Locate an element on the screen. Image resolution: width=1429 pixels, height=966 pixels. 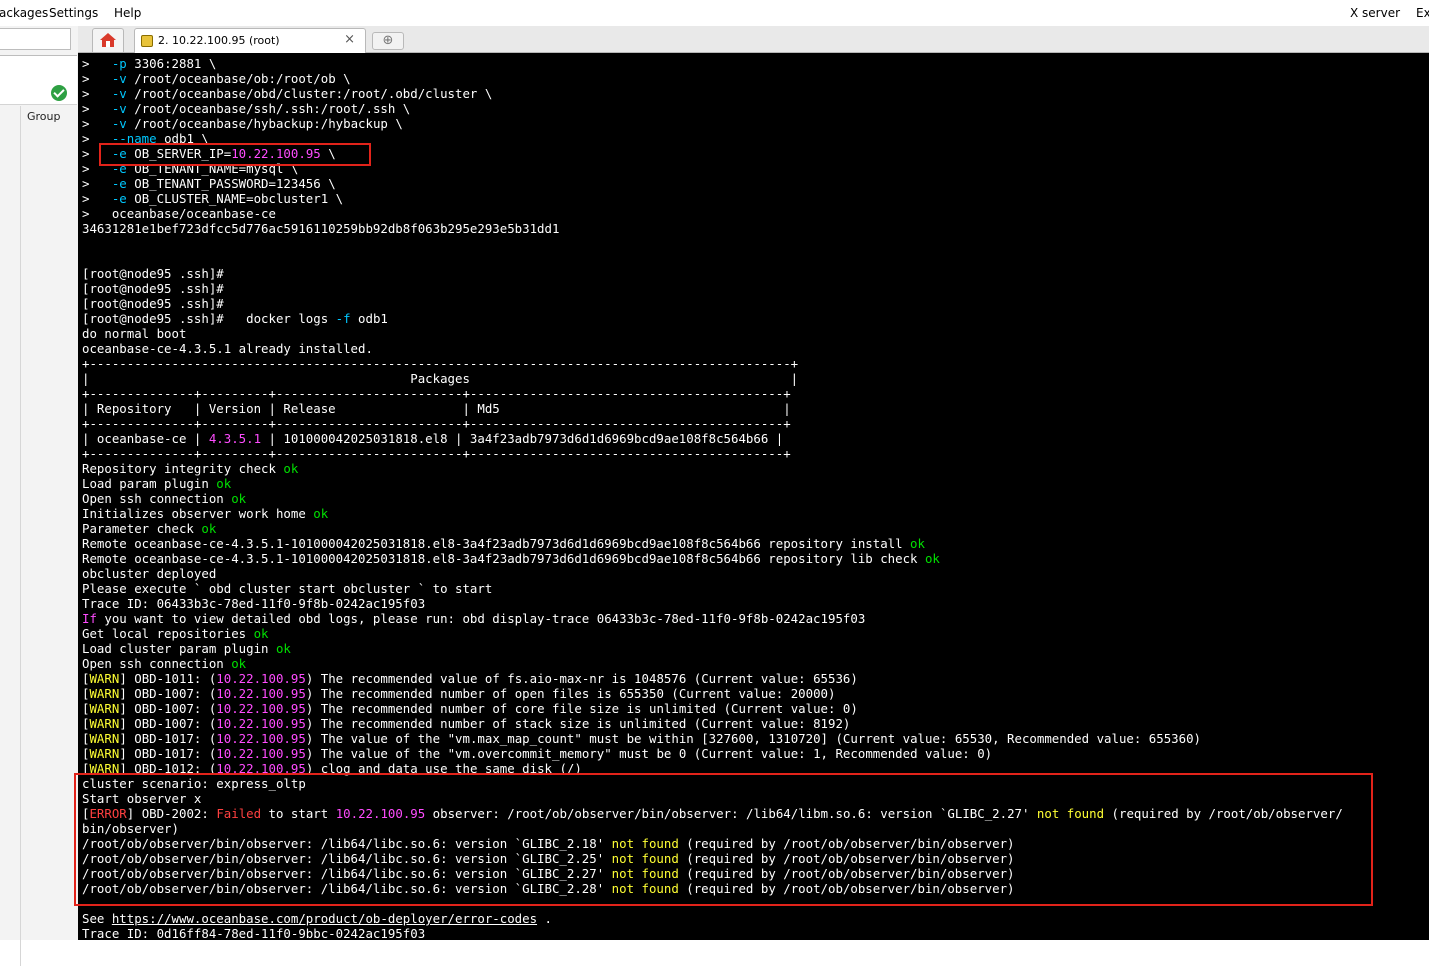
home-icon is located at coordinates (108, 40).